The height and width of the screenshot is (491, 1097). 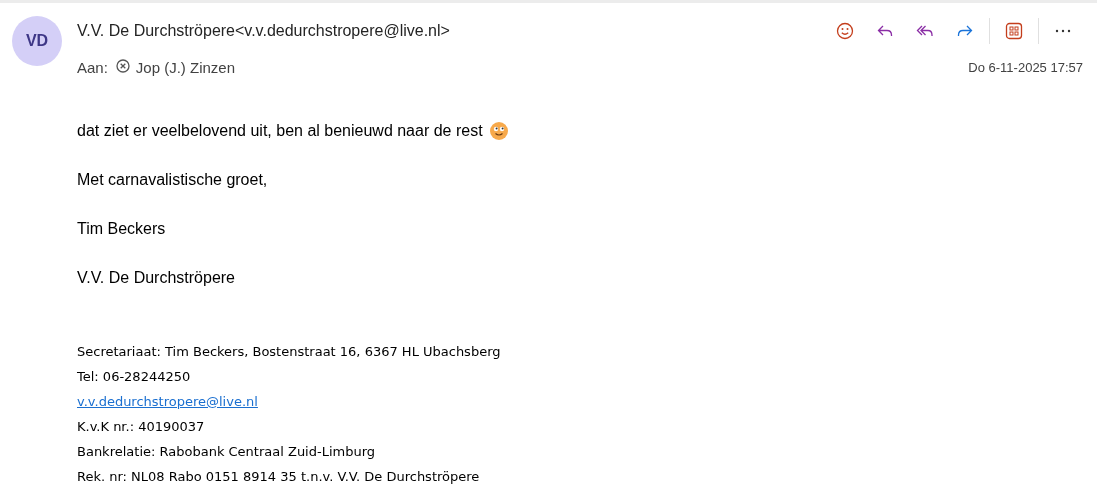 What do you see at coordinates (37, 41) in the screenshot?
I see `avatar: VD` at bounding box center [37, 41].